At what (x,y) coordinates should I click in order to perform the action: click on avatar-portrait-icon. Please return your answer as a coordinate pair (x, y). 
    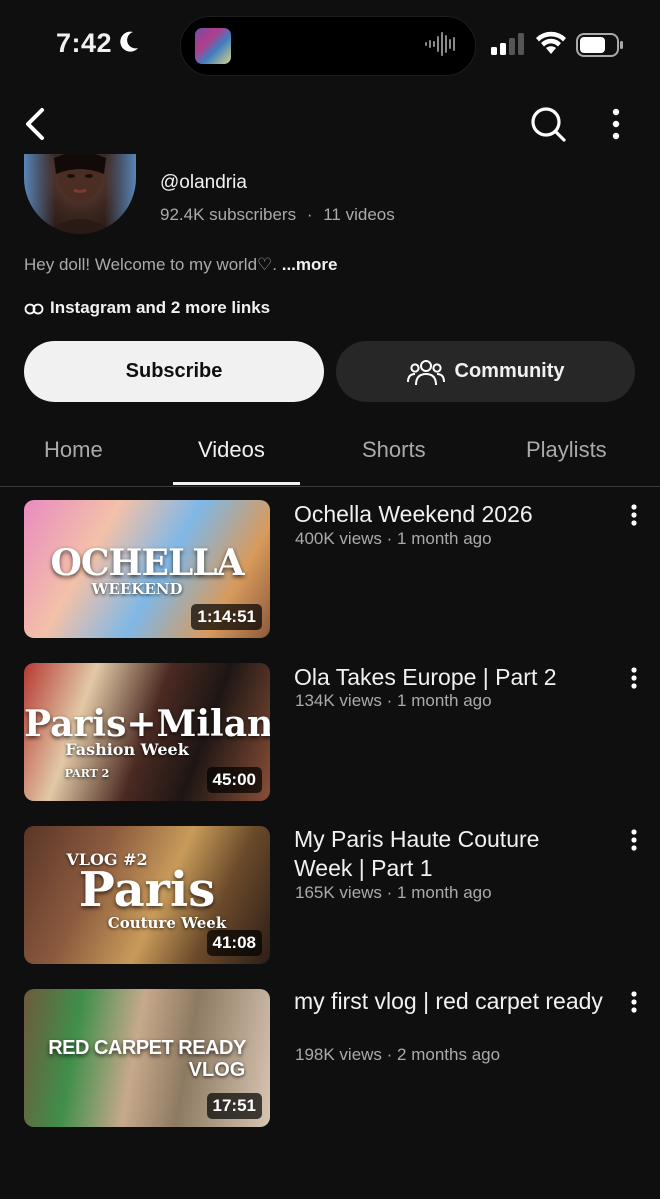
    Looking at the image, I should click on (80, 194).